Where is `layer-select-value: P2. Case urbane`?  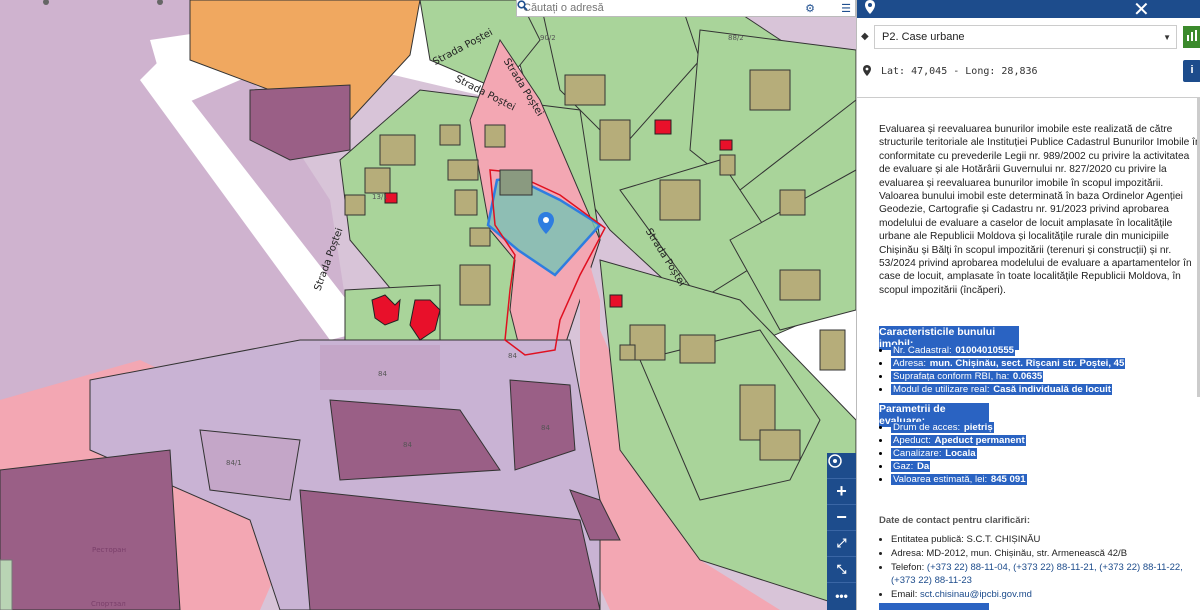 layer-select-value: P2. Case urbane is located at coordinates (923, 37).